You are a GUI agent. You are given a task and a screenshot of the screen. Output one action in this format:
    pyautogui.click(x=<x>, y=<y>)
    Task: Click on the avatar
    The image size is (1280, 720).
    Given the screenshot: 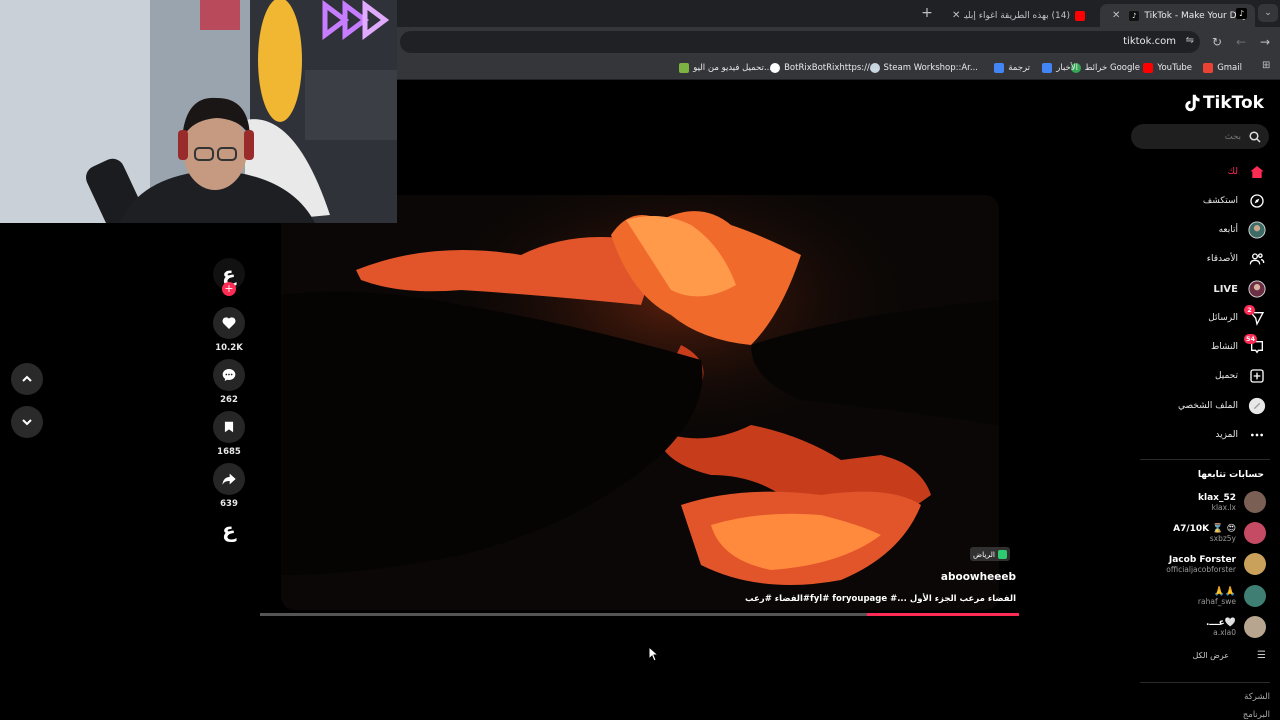 What is the action you would take?
    pyautogui.click(x=1255, y=502)
    